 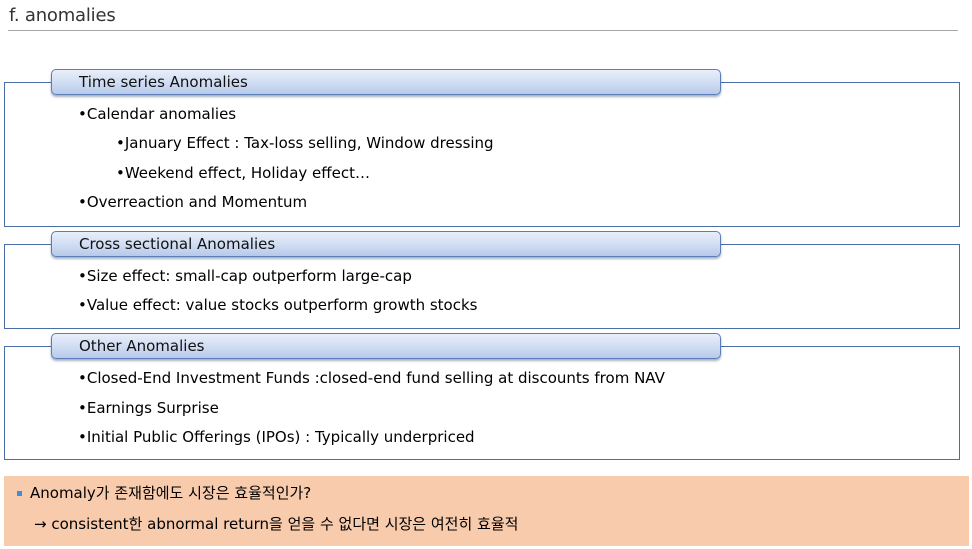 I want to click on section-time-series-header: Time series Anomalies, so click(x=386, y=82).